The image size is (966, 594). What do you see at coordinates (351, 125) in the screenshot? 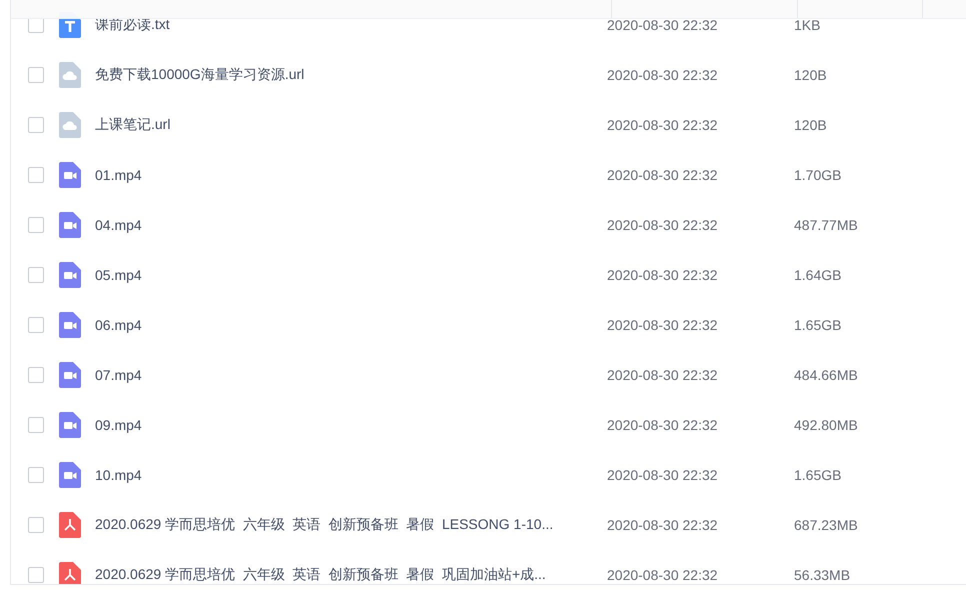
I see `file-name: 上课笔记.url` at bounding box center [351, 125].